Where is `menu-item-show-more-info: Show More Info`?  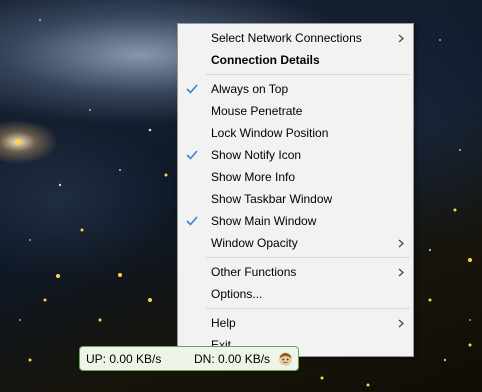 menu-item-show-more-info: Show More Info is located at coordinates (295, 178).